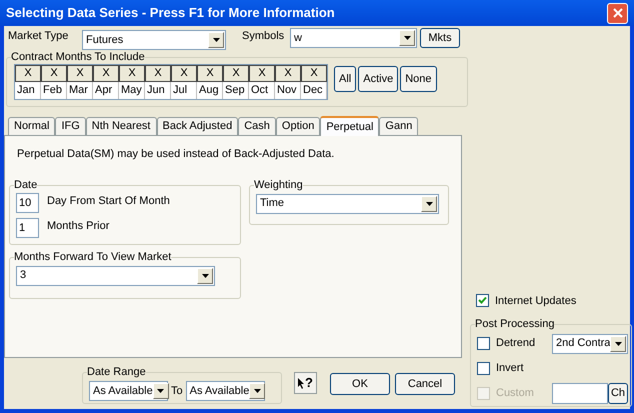 This screenshot has width=634, height=413. What do you see at coordinates (27, 202) in the screenshot?
I see `number-field: 10` at bounding box center [27, 202].